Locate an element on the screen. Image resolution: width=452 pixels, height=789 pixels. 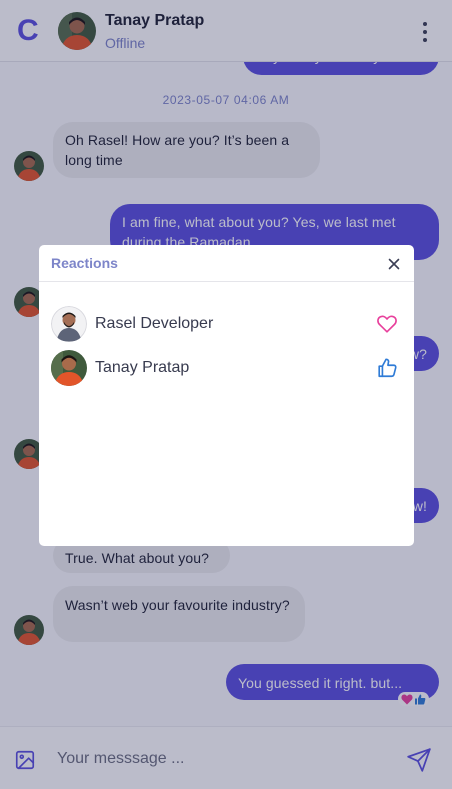
close-icon is located at coordinates (394, 264).